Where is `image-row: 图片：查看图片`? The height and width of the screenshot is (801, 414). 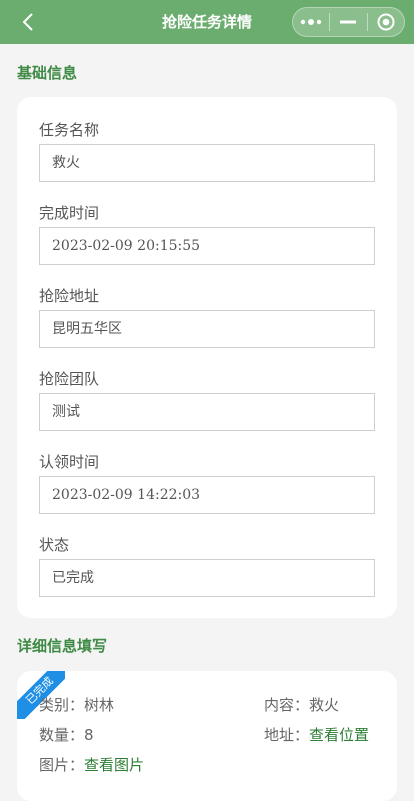
image-row: 图片：查看图片 is located at coordinates (91, 764).